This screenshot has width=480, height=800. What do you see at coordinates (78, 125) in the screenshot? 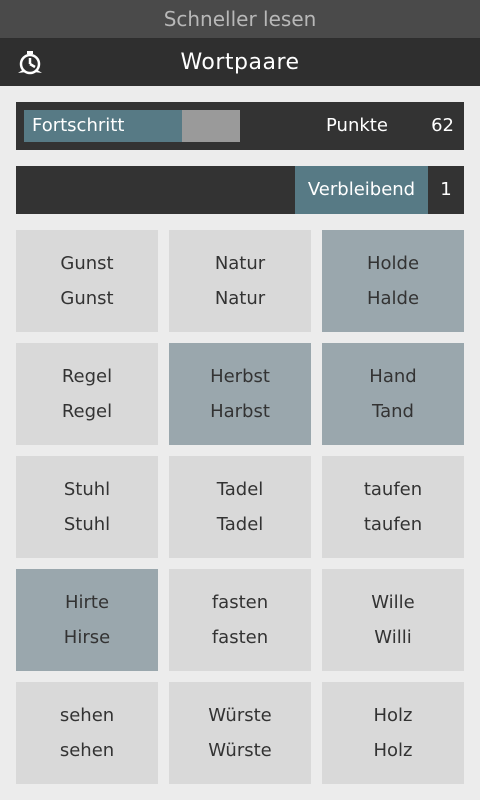
I see `progress-label: Fortschritt` at bounding box center [78, 125].